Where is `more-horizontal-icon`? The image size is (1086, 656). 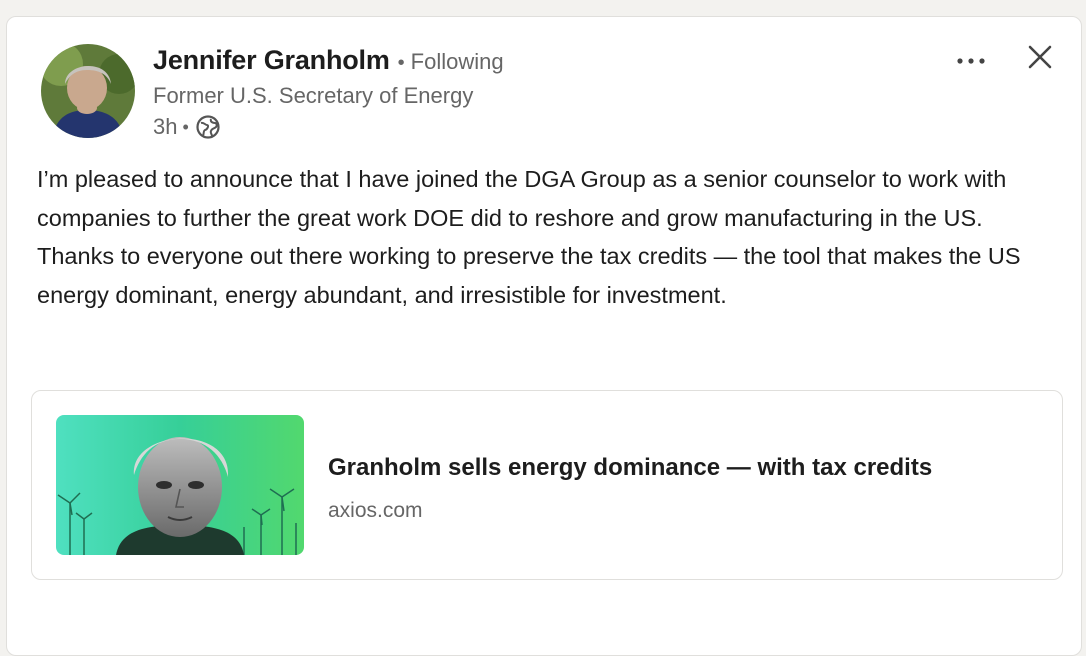
more-horizontal-icon is located at coordinates (971, 61).